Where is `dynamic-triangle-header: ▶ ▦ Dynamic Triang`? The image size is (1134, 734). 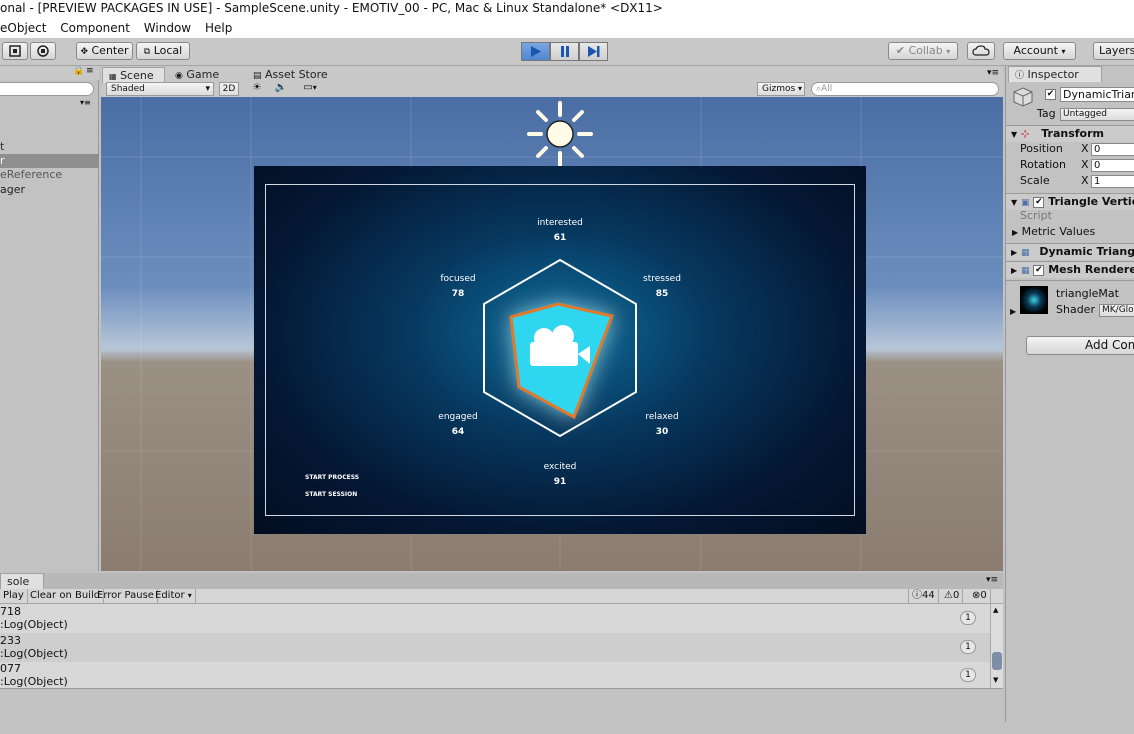 dynamic-triangle-header: ▶ ▦ Dynamic Triang is located at coordinates (1070, 251).